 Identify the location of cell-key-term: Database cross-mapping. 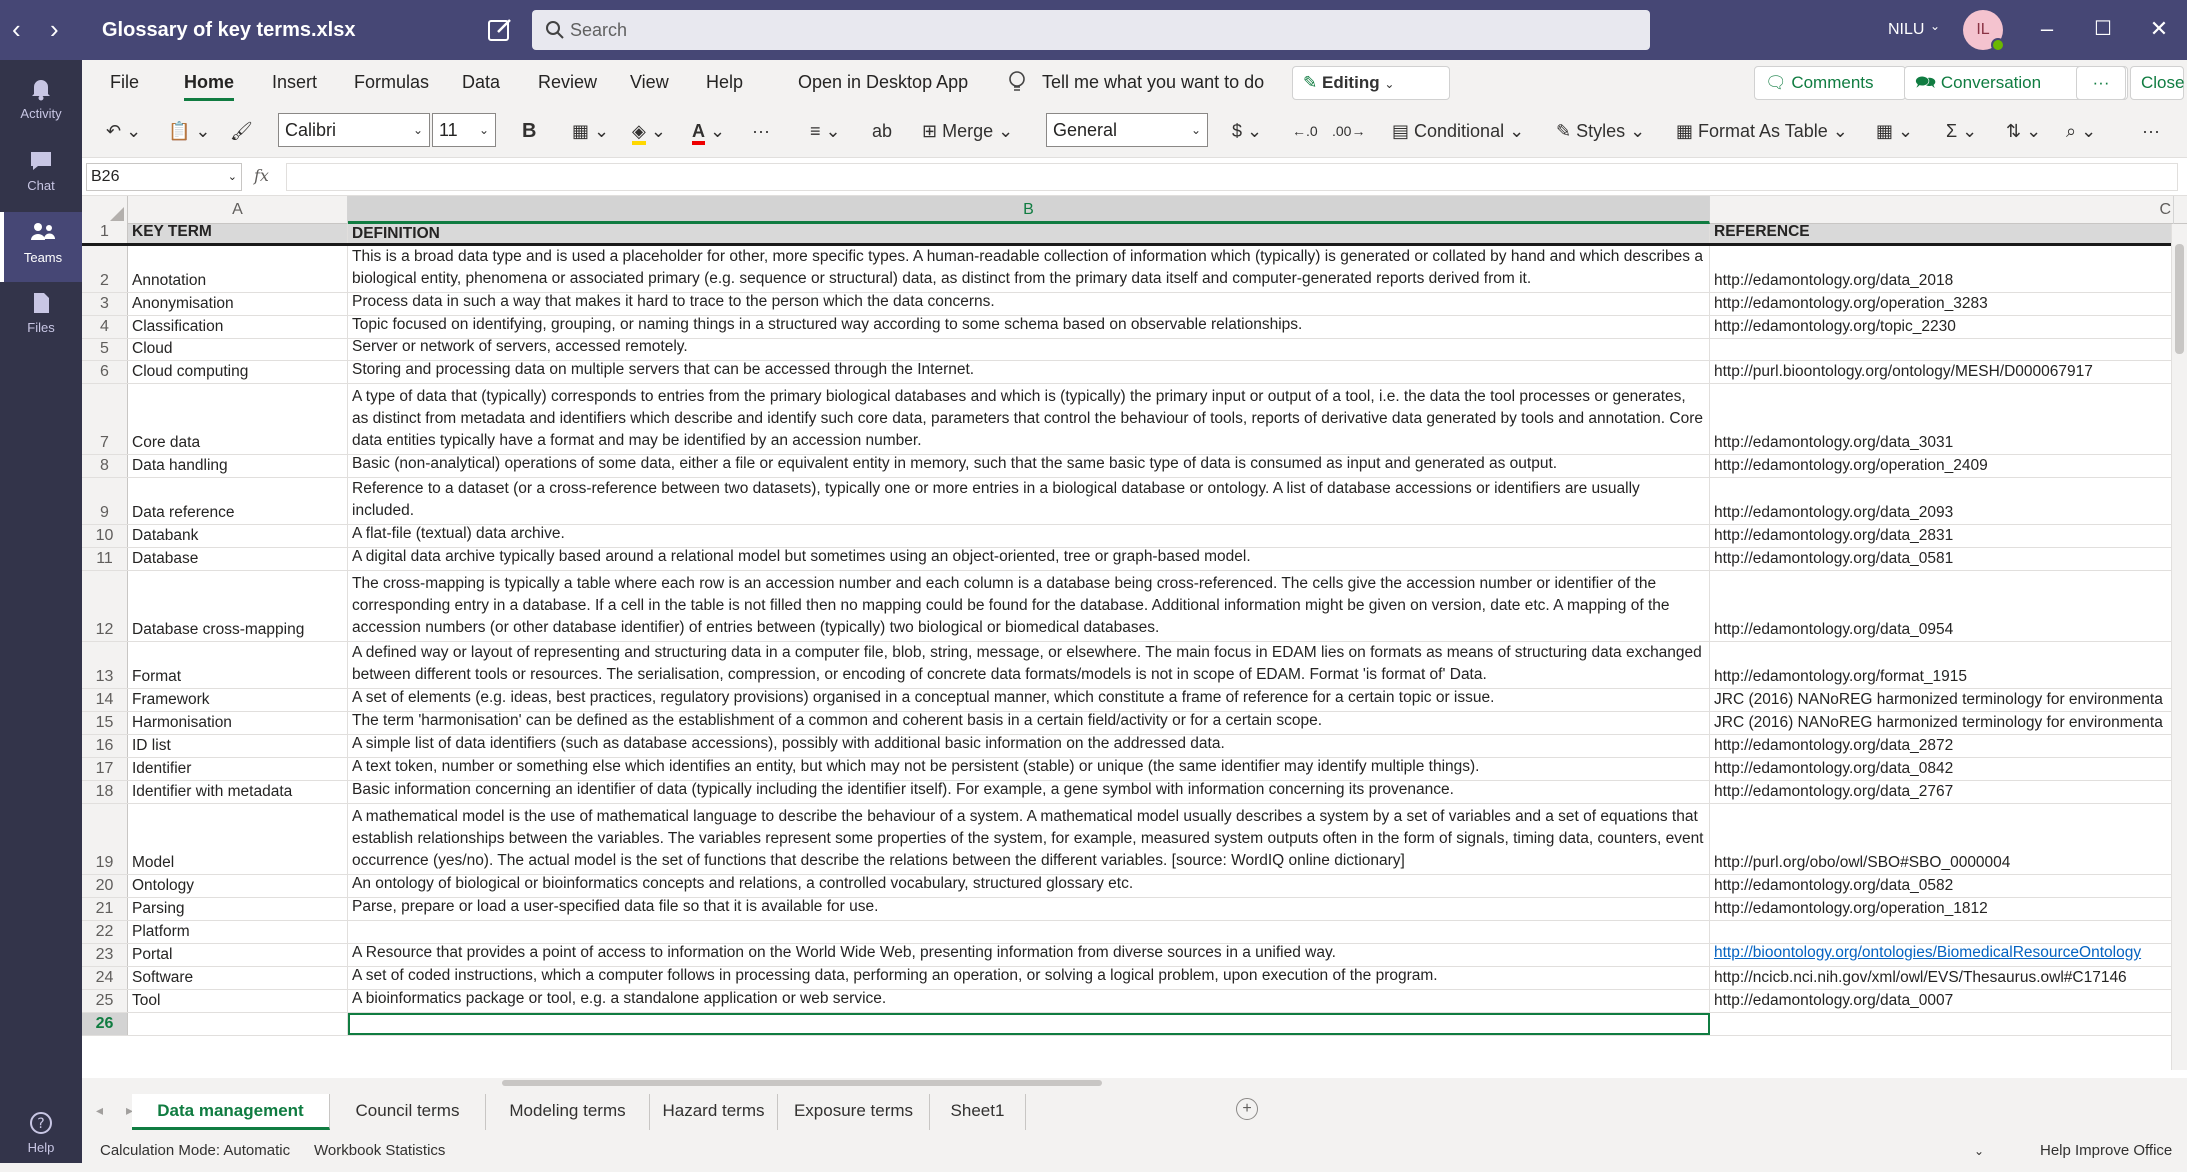
(238, 606).